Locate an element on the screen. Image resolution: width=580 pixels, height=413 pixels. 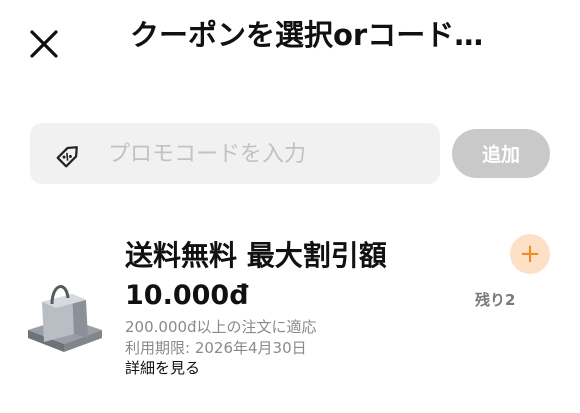
close-button is located at coordinates (44, 44).